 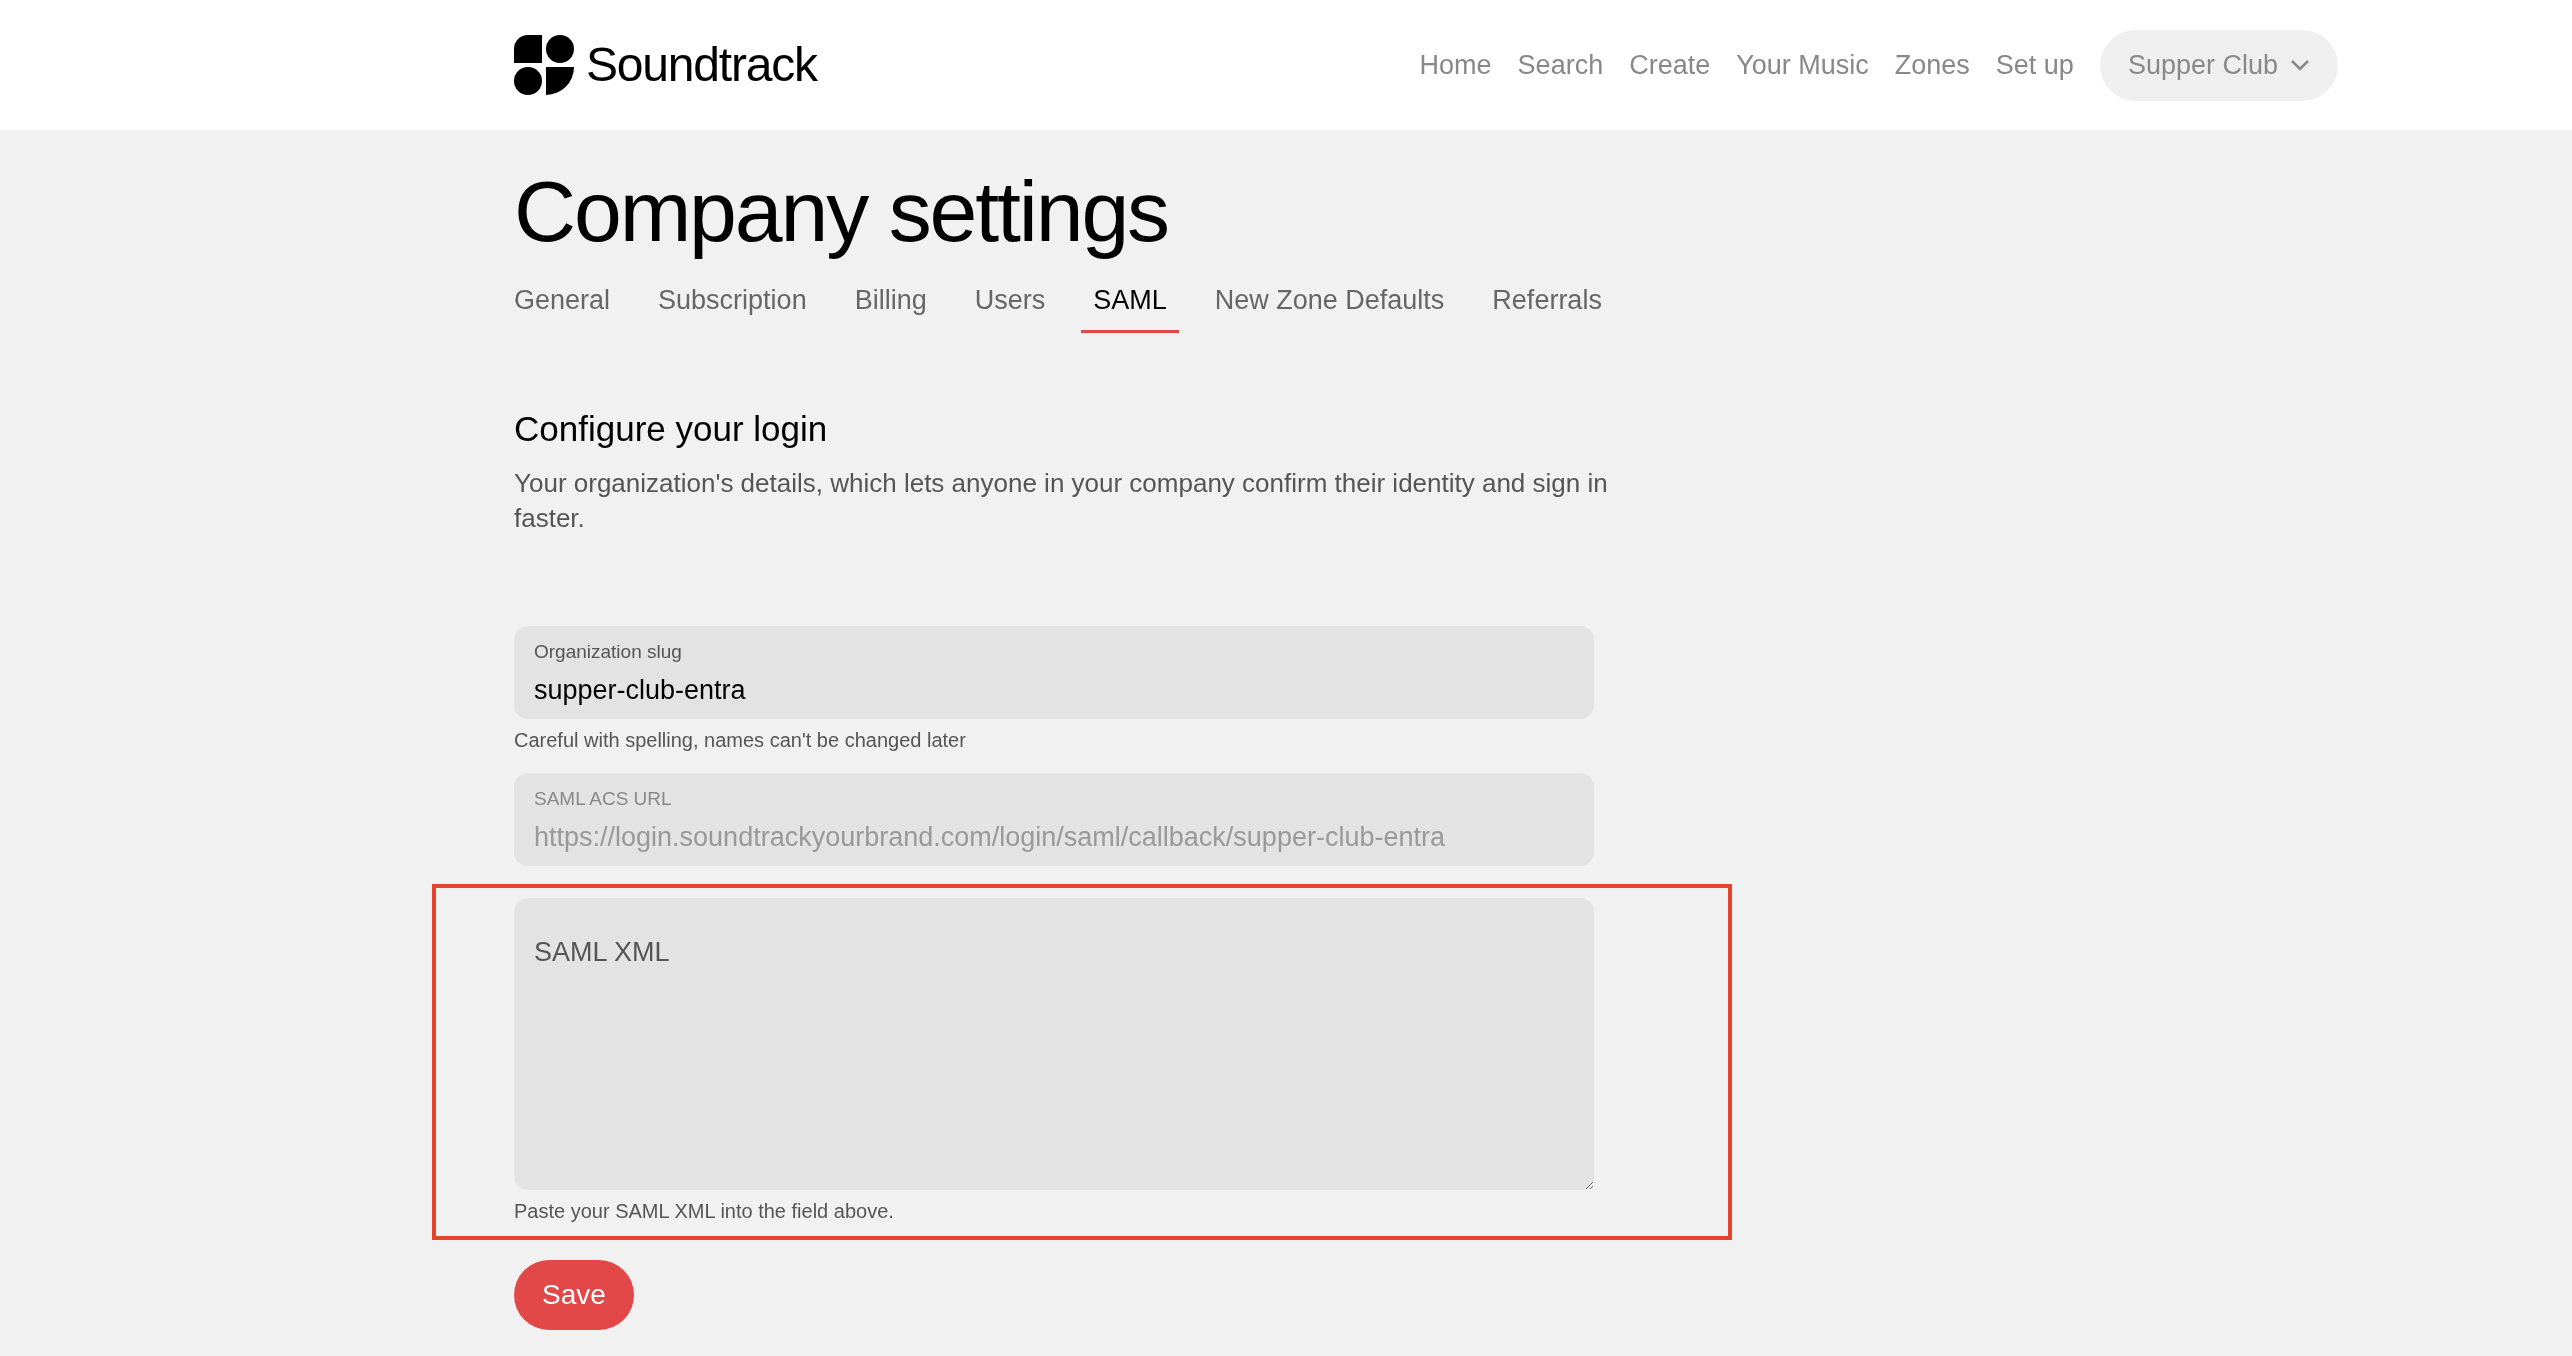 I want to click on save-button: Save, so click(x=574, y=1294).